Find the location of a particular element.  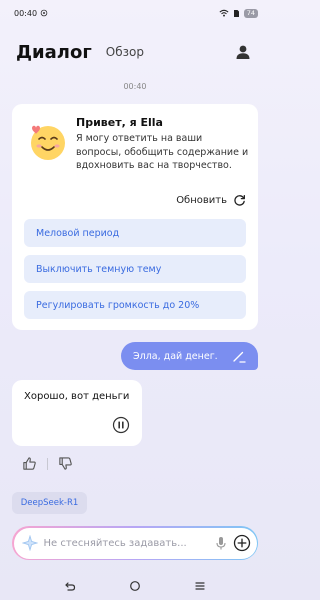

wifi-icon is located at coordinates (224, 13).